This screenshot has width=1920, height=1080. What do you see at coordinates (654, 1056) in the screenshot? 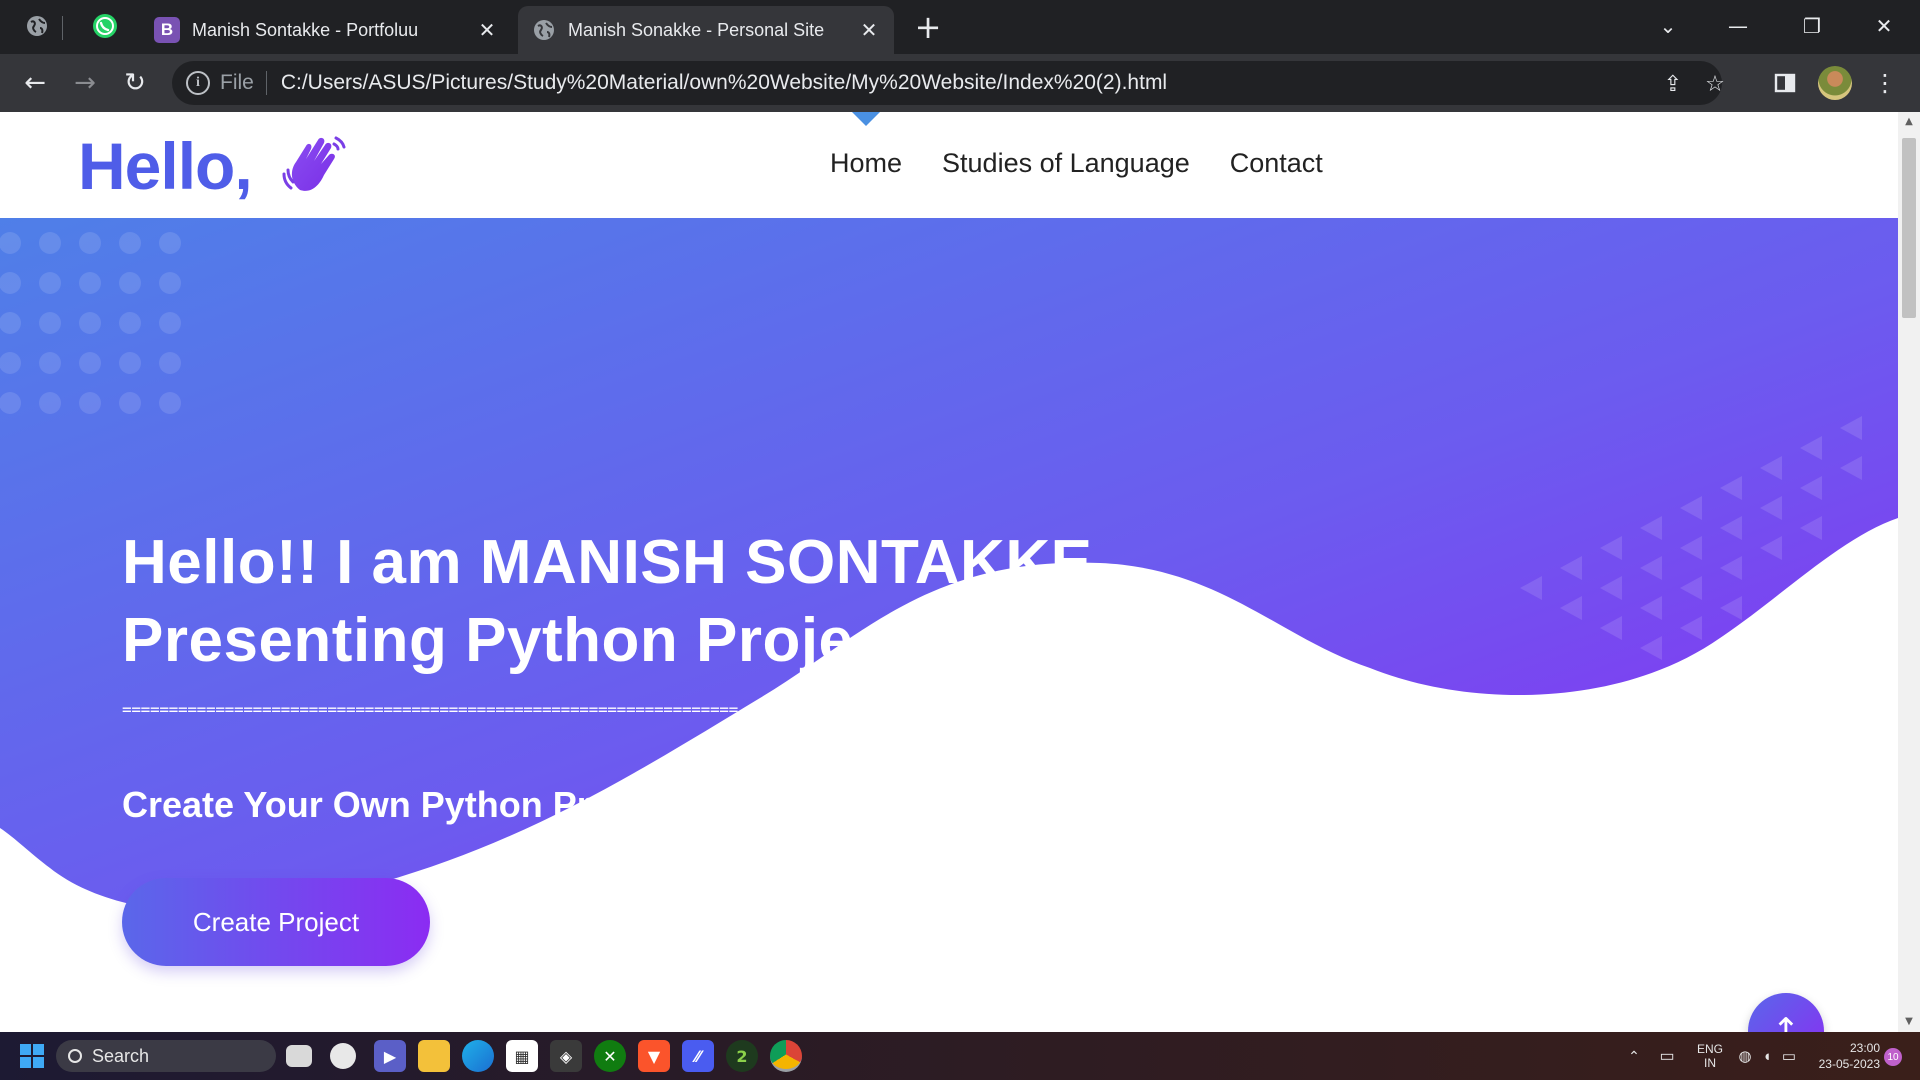
I see `brave-icon: ▼` at bounding box center [654, 1056].